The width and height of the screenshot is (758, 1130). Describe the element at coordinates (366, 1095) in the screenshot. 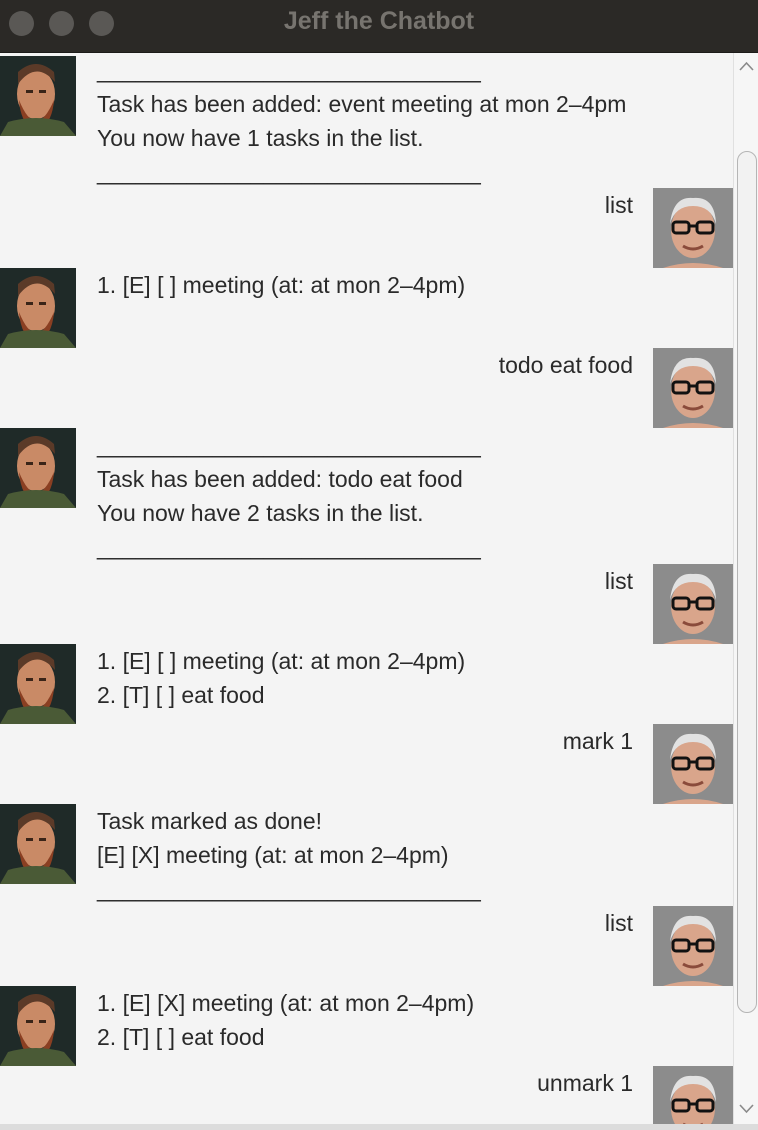

I see `user-message: unmark 1` at that location.